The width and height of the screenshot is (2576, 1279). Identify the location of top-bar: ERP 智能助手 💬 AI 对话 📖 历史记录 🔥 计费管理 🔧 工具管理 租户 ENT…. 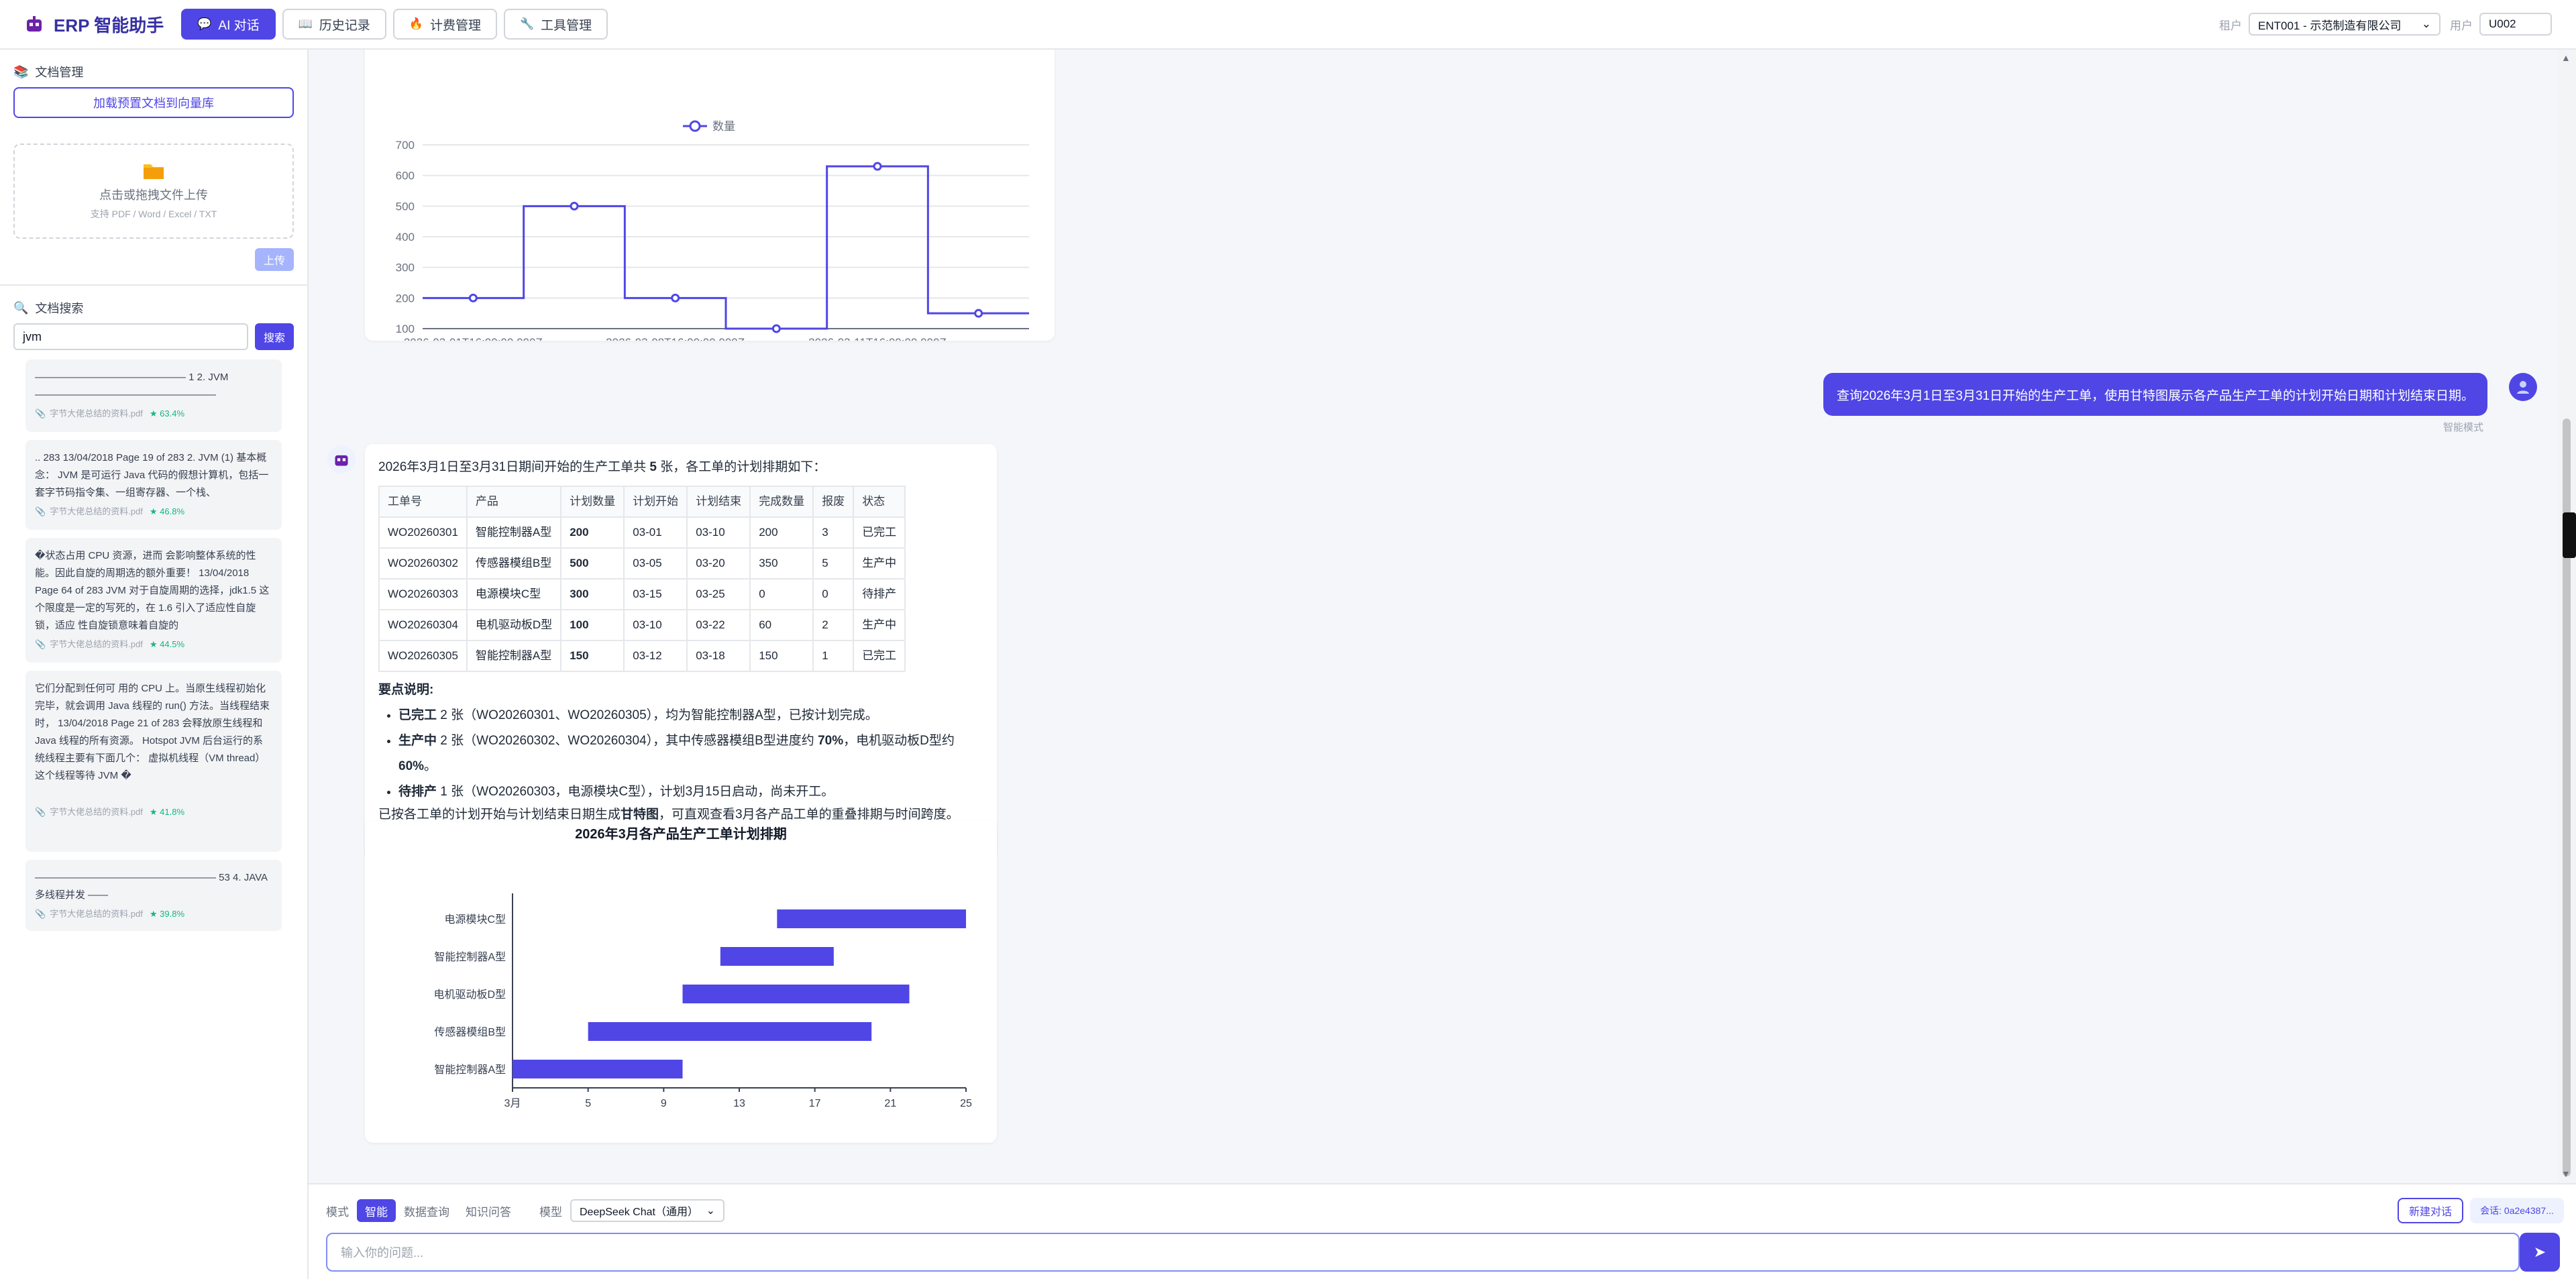
(1288, 25).